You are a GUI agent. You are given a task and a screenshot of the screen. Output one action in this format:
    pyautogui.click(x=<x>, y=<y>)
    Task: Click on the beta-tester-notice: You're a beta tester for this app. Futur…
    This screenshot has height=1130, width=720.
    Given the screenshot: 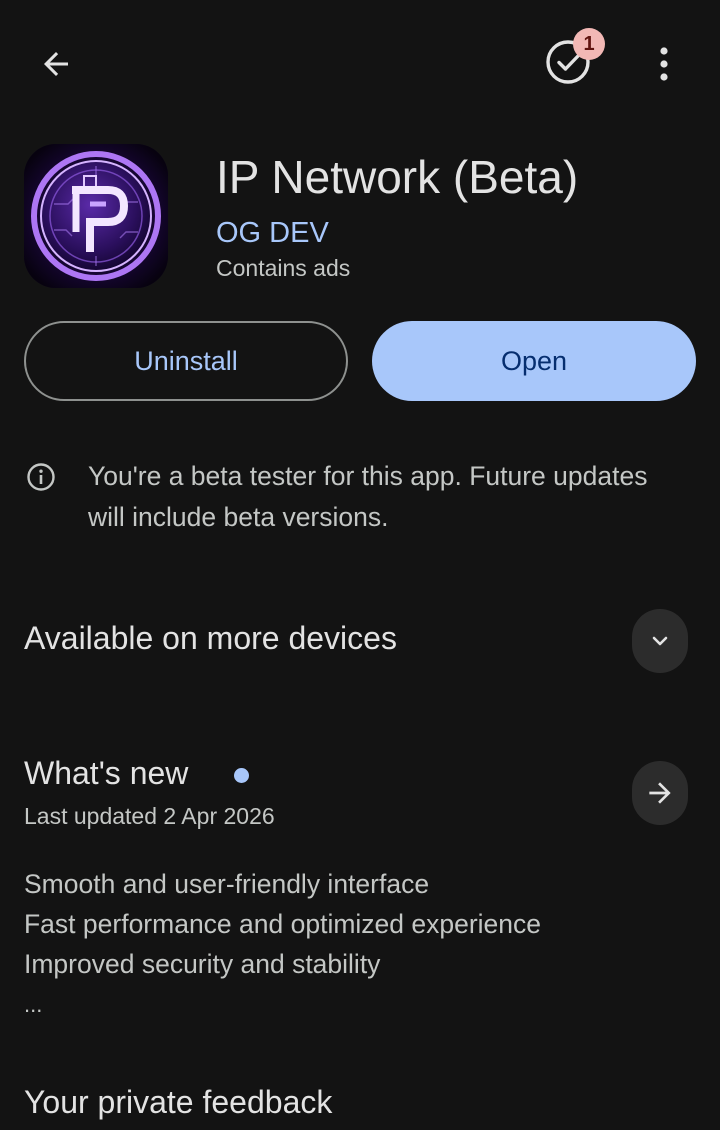 What is the action you would take?
    pyautogui.click(x=368, y=496)
    